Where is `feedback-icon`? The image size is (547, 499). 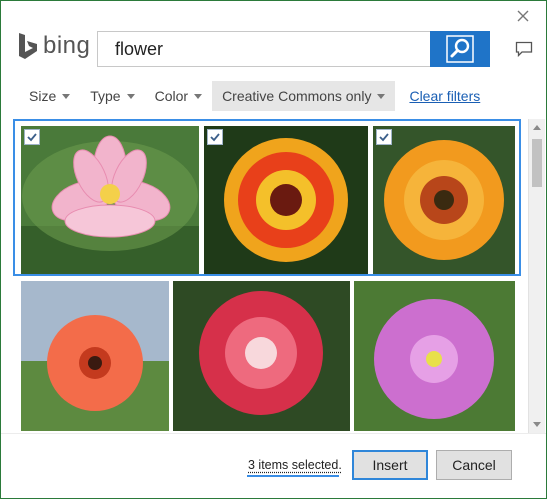 feedback-icon is located at coordinates (524, 49).